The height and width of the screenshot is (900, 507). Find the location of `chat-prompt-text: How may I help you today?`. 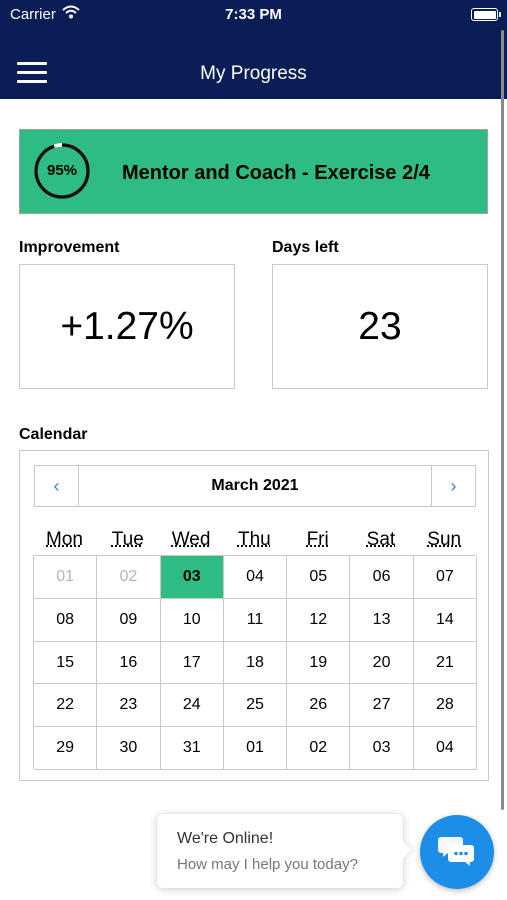

chat-prompt-text: How may I help you today? is located at coordinates (267, 864).